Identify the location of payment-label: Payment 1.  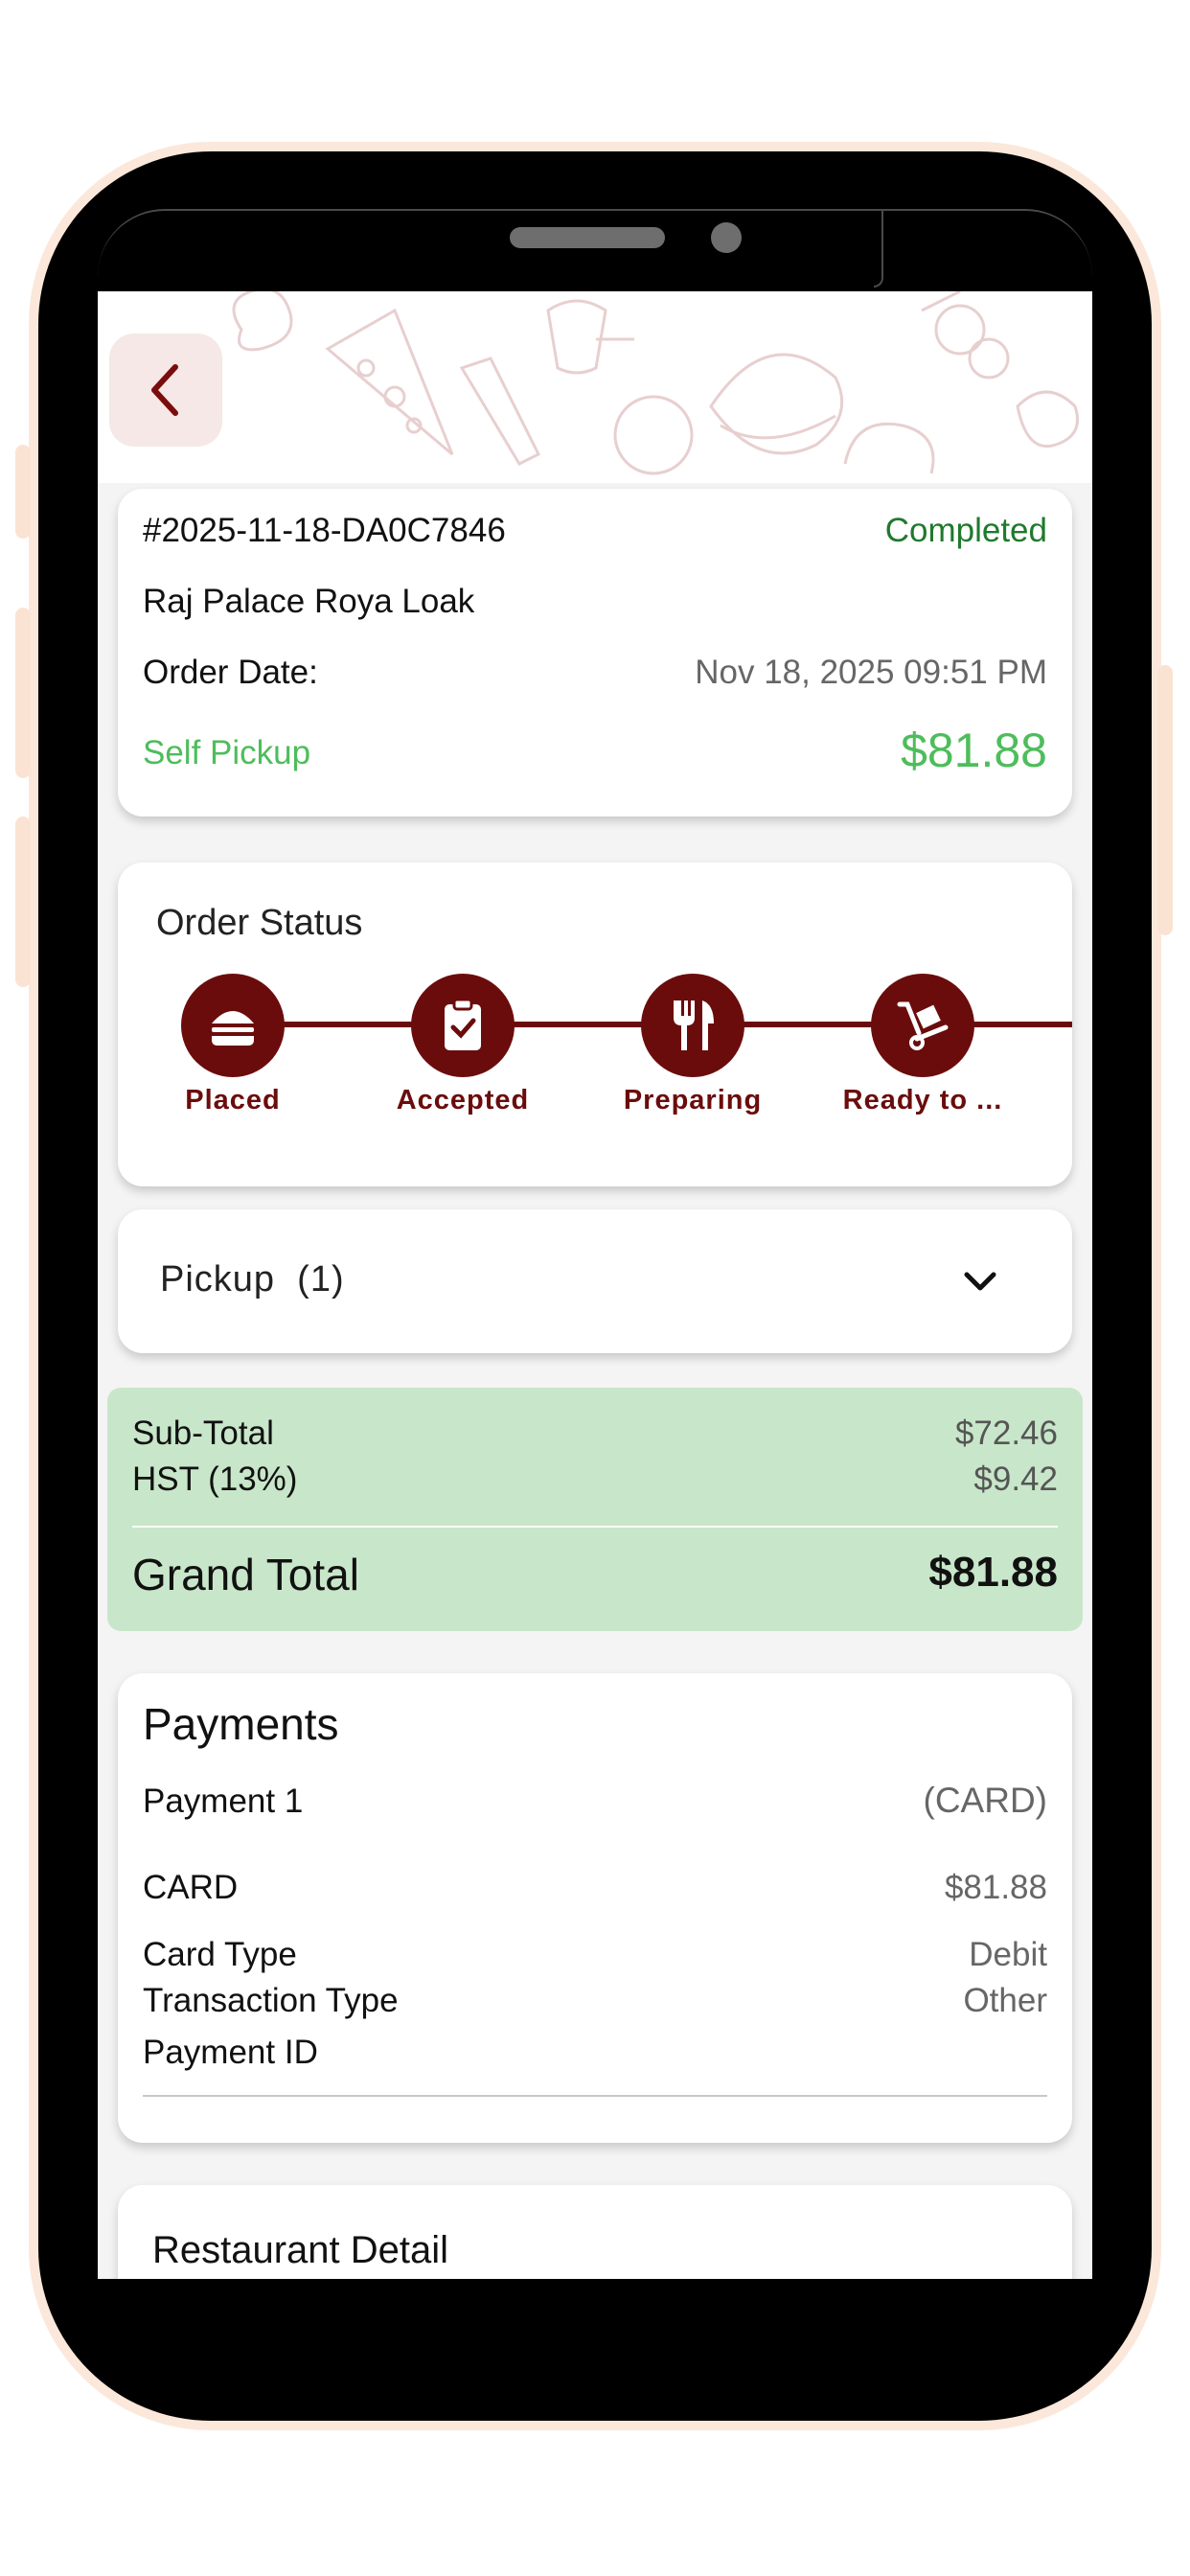
(224, 1801).